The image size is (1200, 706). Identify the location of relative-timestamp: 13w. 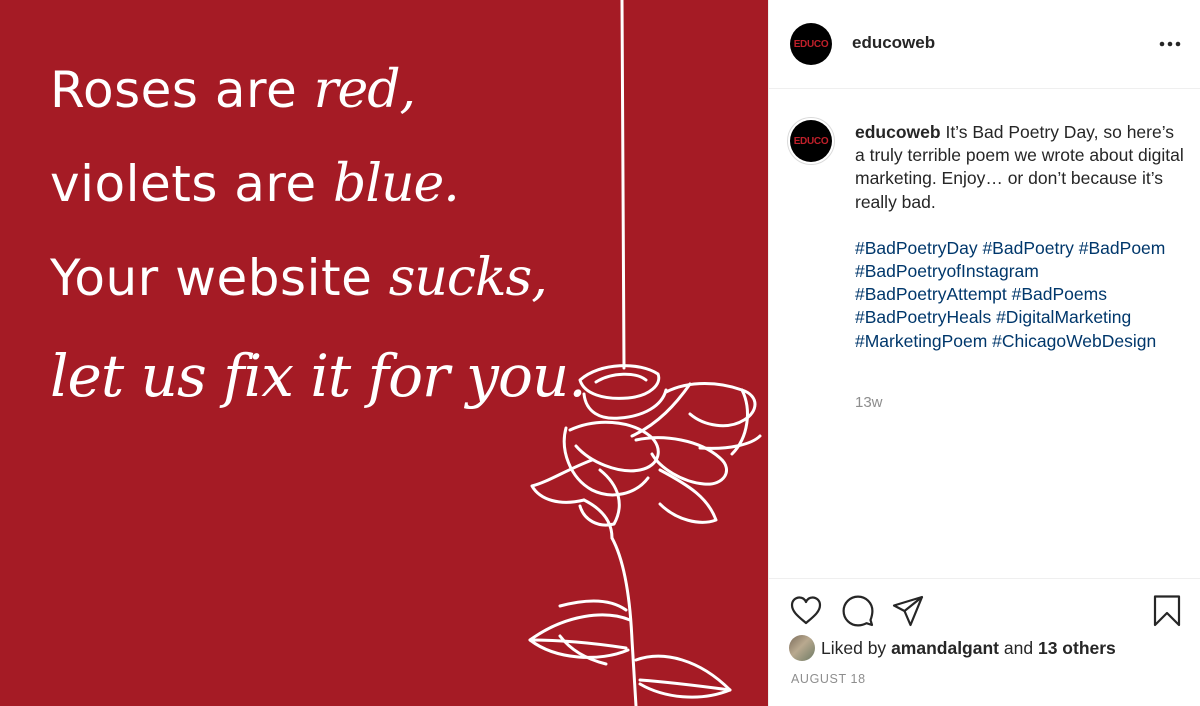
(869, 402).